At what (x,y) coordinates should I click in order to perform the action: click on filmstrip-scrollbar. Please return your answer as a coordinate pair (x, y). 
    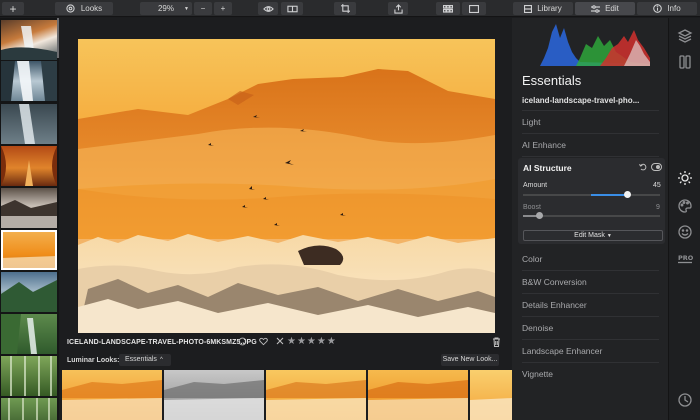
    Looking at the image, I should click on (58, 38).